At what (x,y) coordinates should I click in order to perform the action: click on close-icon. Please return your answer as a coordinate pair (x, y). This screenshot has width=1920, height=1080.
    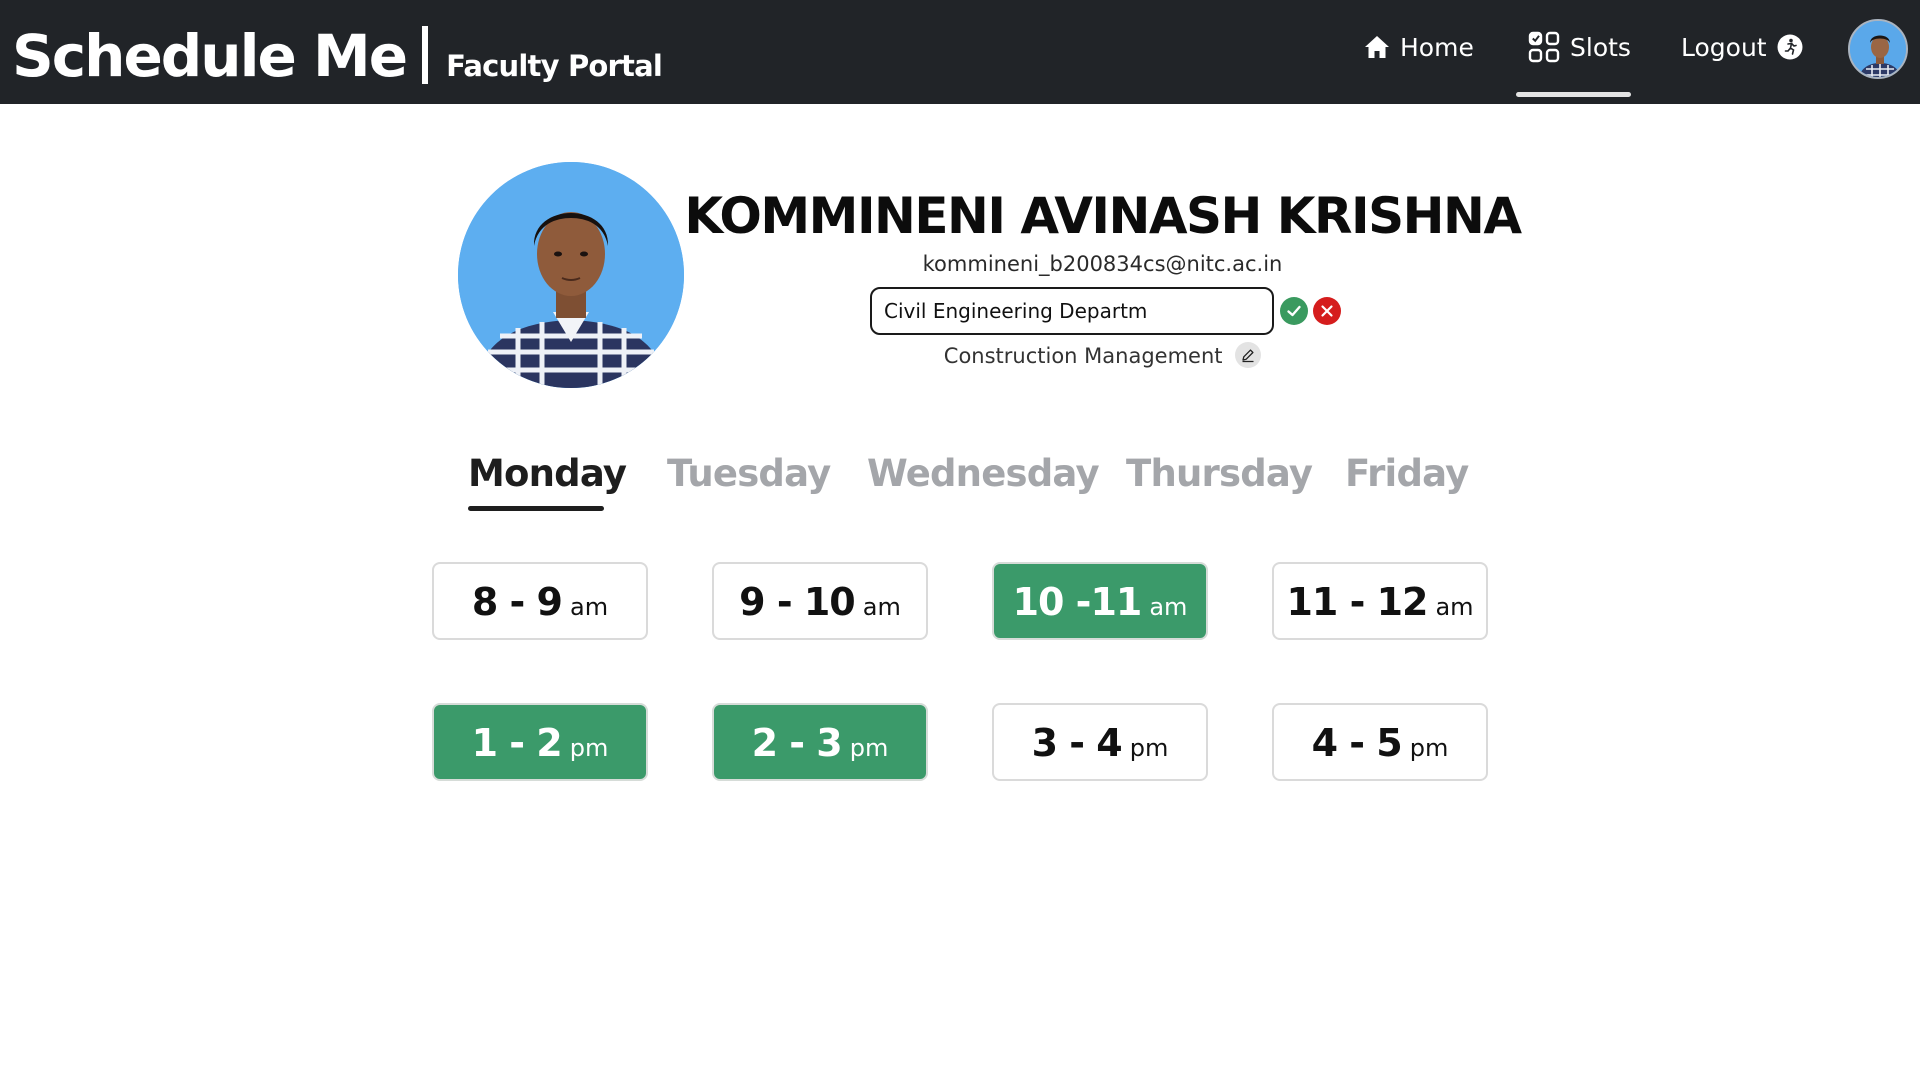
    Looking at the image, I should click on (1327, 311).